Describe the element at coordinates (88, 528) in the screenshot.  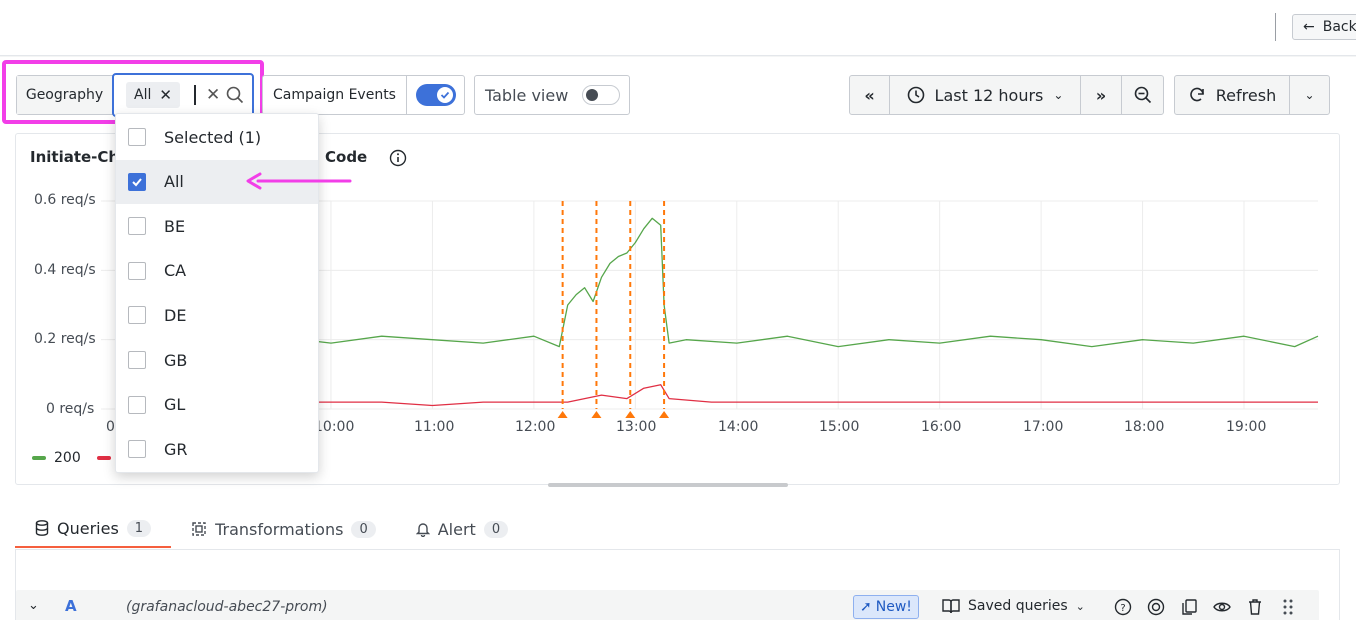
I see `tab-label: Queries` at that location.